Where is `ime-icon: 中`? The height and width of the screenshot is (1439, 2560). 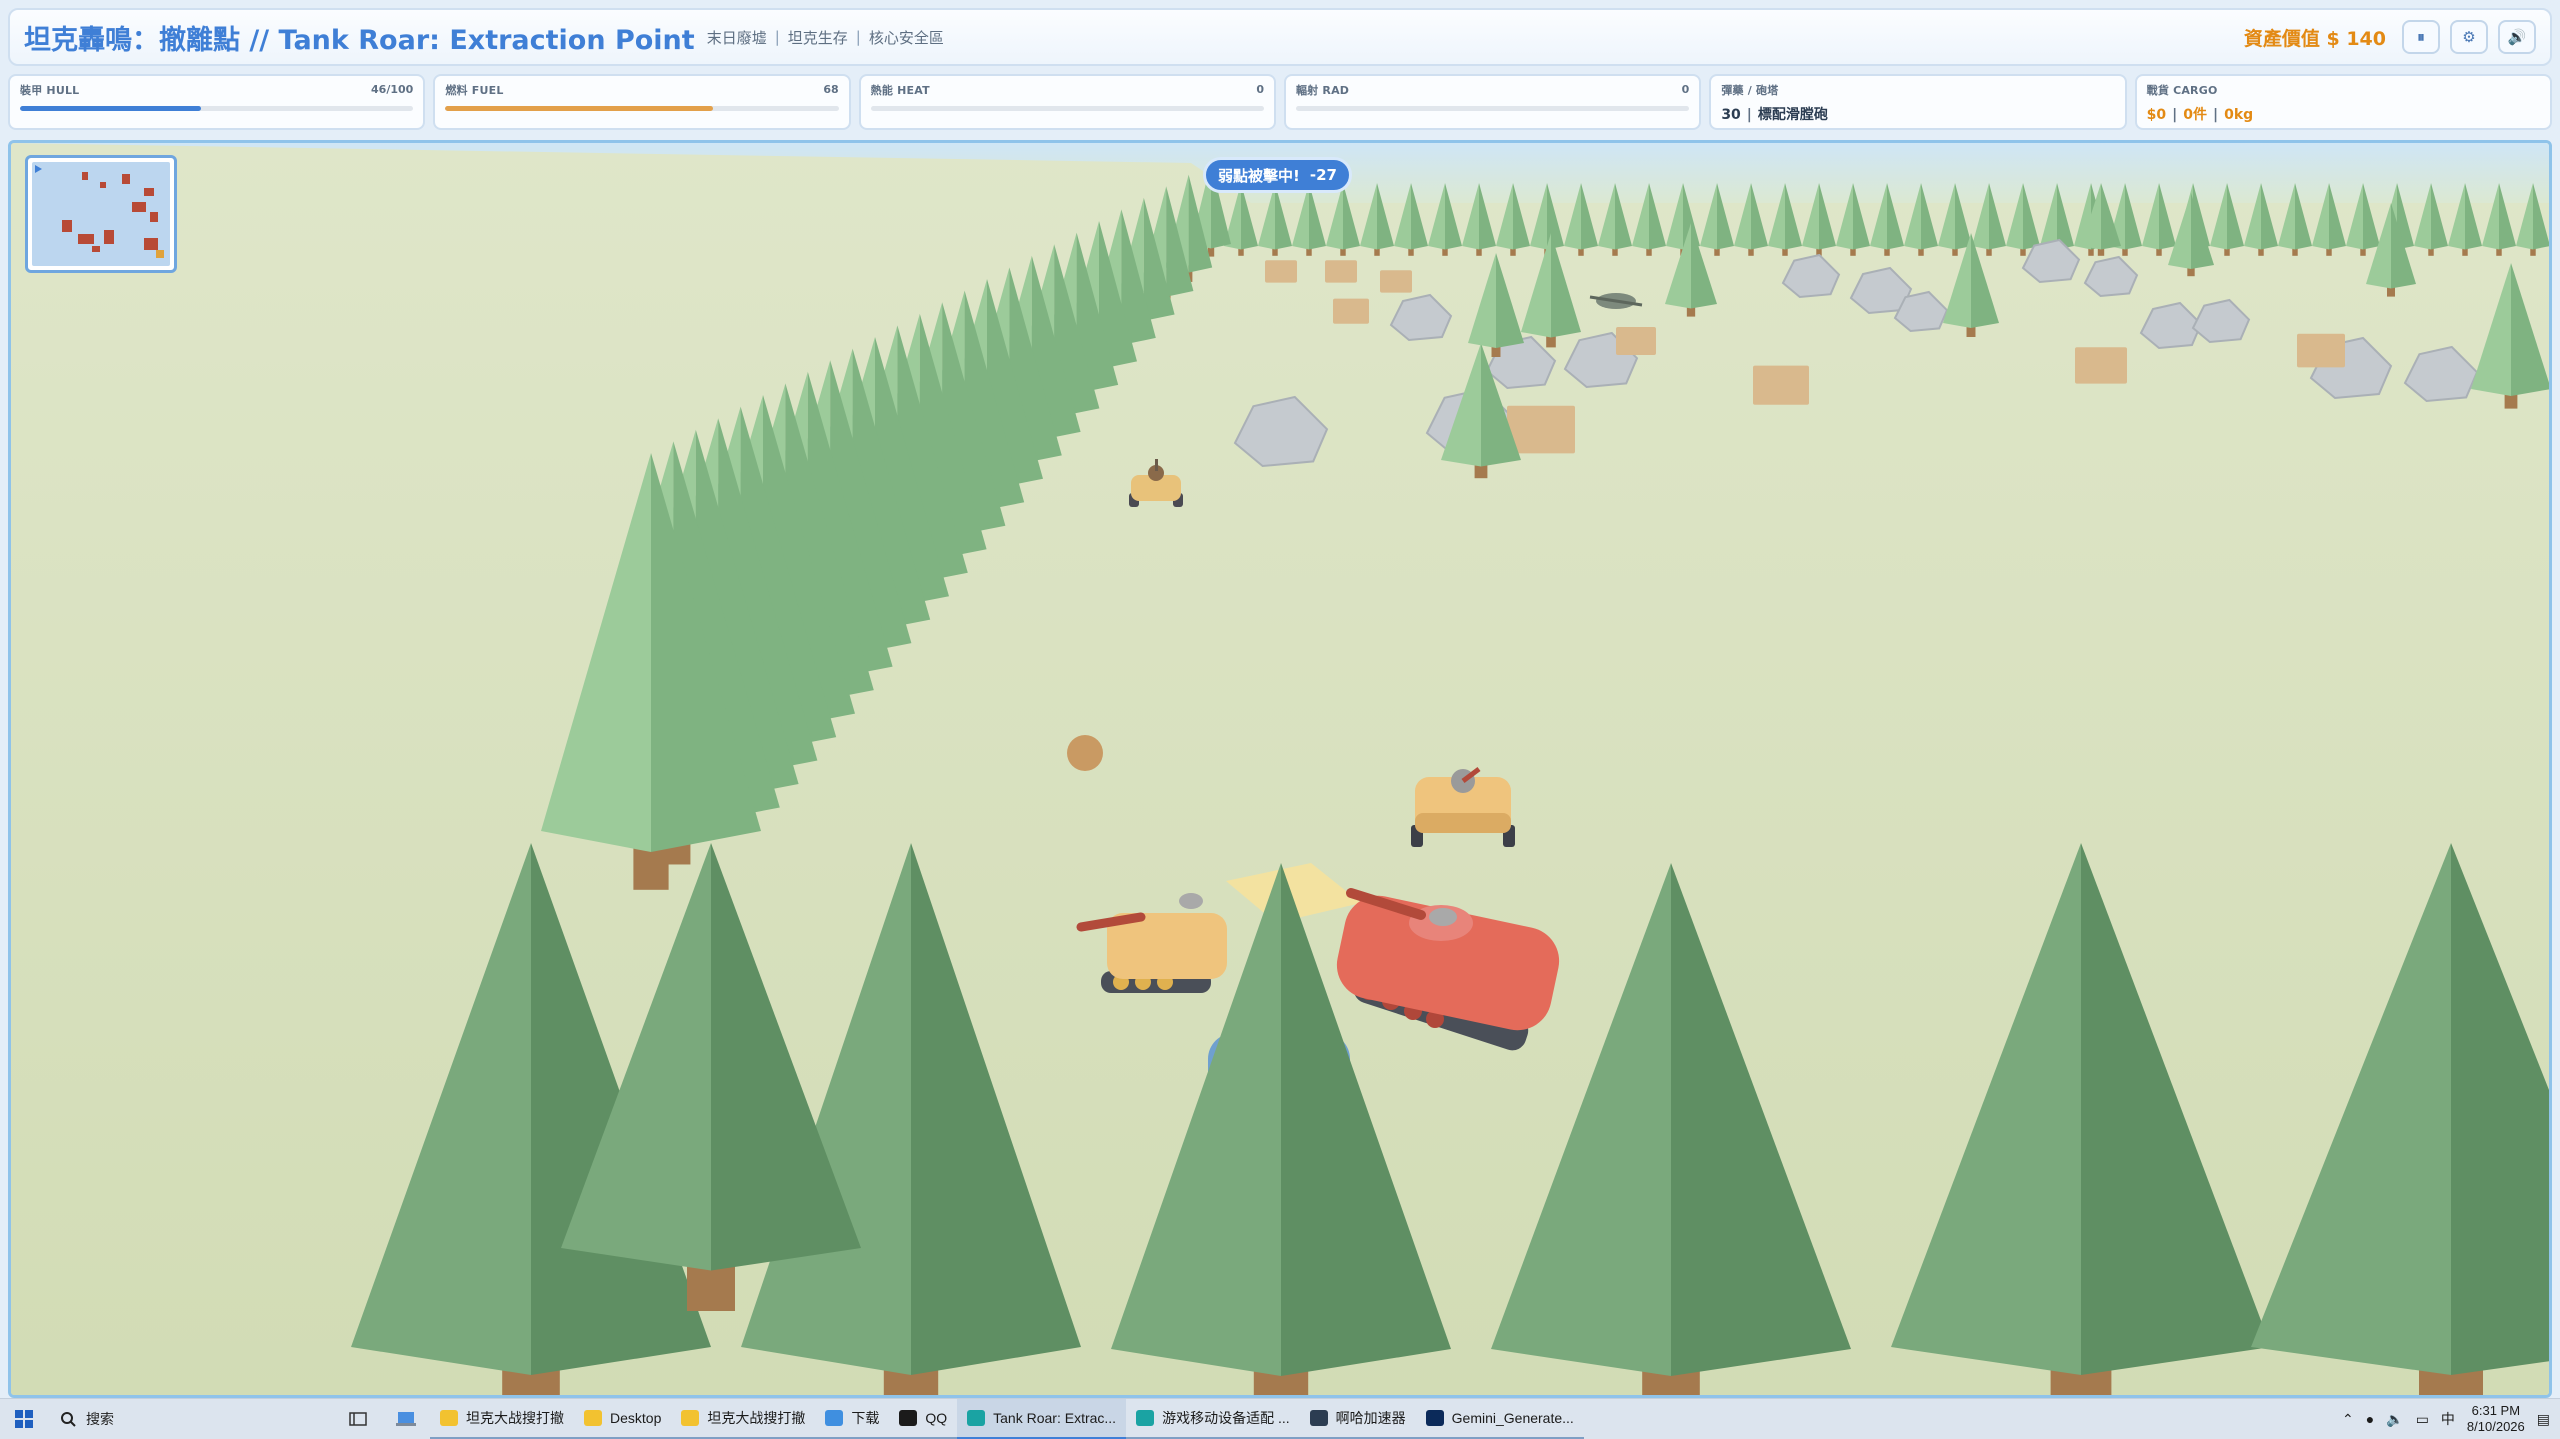 ime-icon: 中 is located at coordinates (2448, 1419).